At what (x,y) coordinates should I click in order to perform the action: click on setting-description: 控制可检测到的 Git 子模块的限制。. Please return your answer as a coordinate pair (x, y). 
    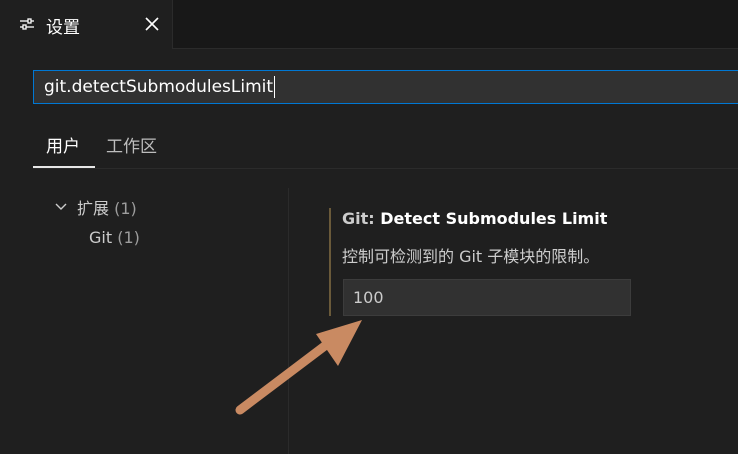
    Looking at the image, I should click on (471, 256).